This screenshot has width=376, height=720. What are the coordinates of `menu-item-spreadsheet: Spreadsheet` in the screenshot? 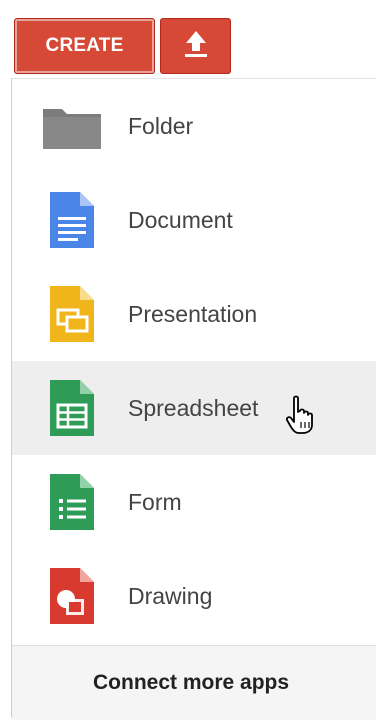 It's located at (194, 408).